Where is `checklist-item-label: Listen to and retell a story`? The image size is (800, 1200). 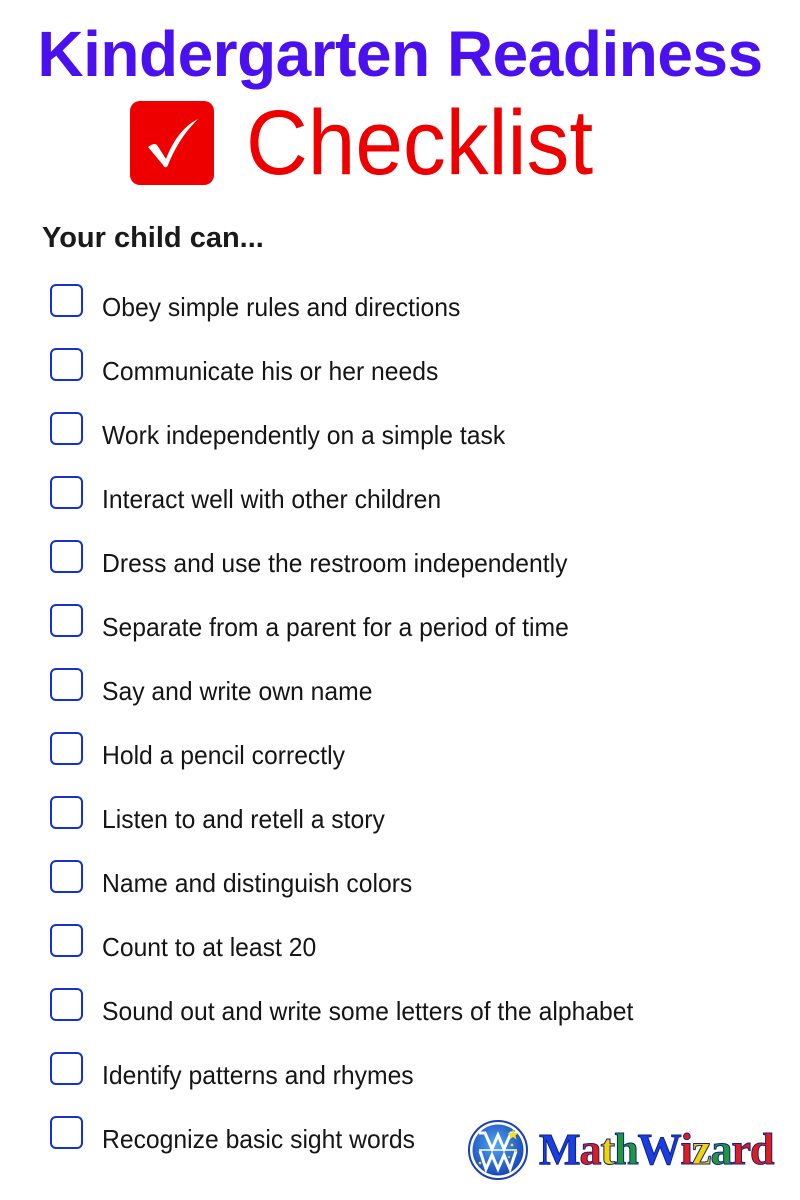
checklist-item-label: Listen to and retell a story is located at coordinates (243, 819).